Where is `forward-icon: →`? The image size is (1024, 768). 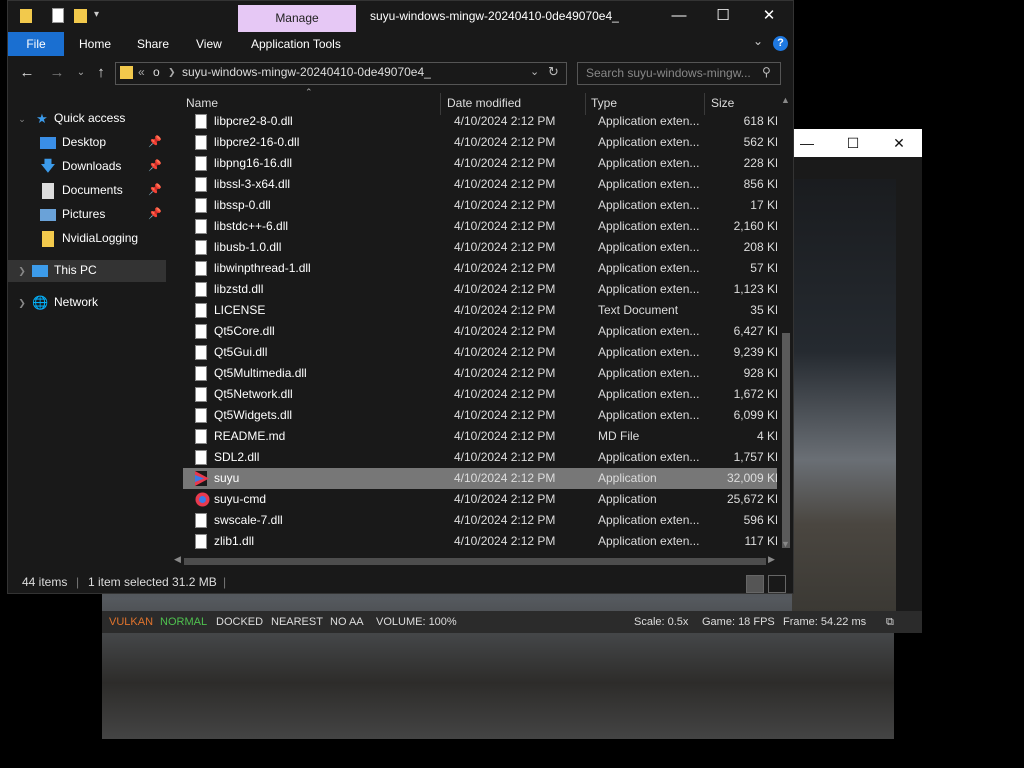
forward-icon: → is located at coordinates (57, 73).